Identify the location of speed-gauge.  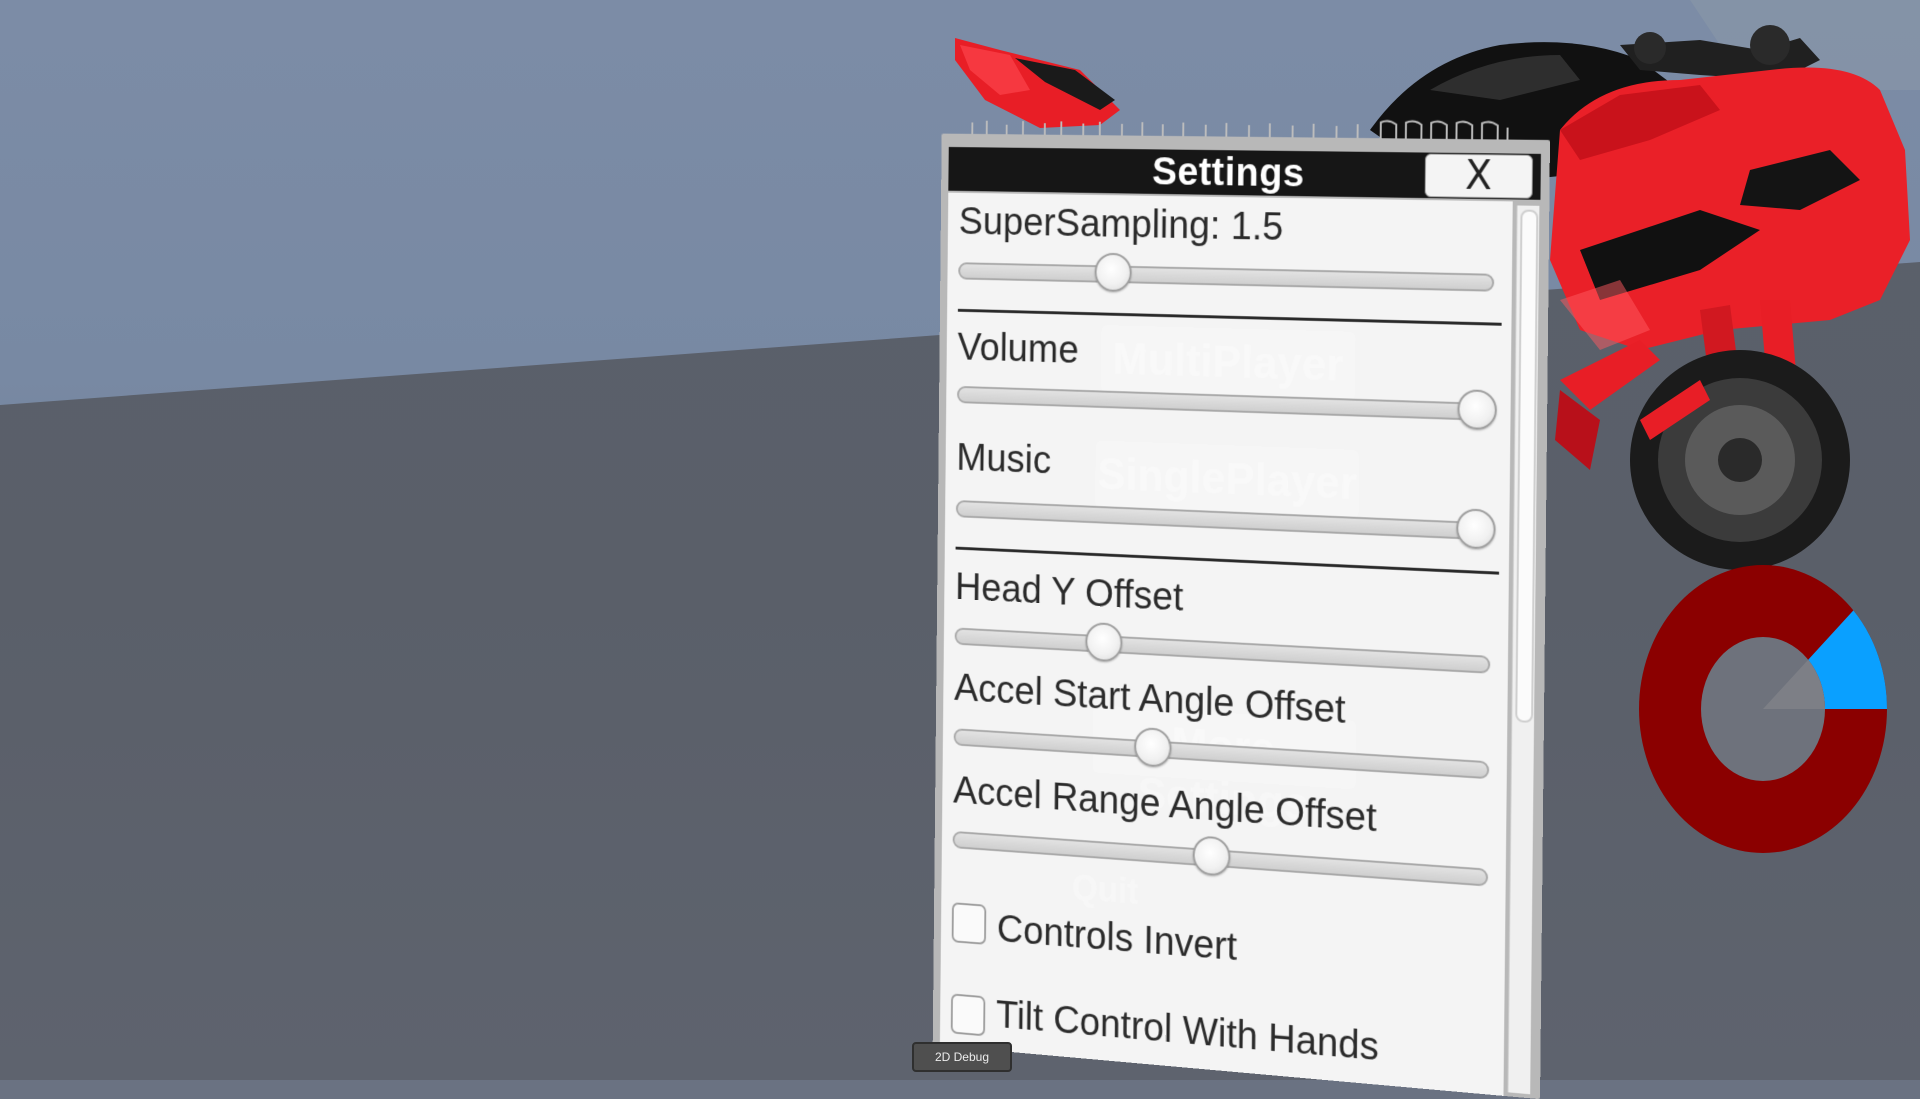
(1763, 709).